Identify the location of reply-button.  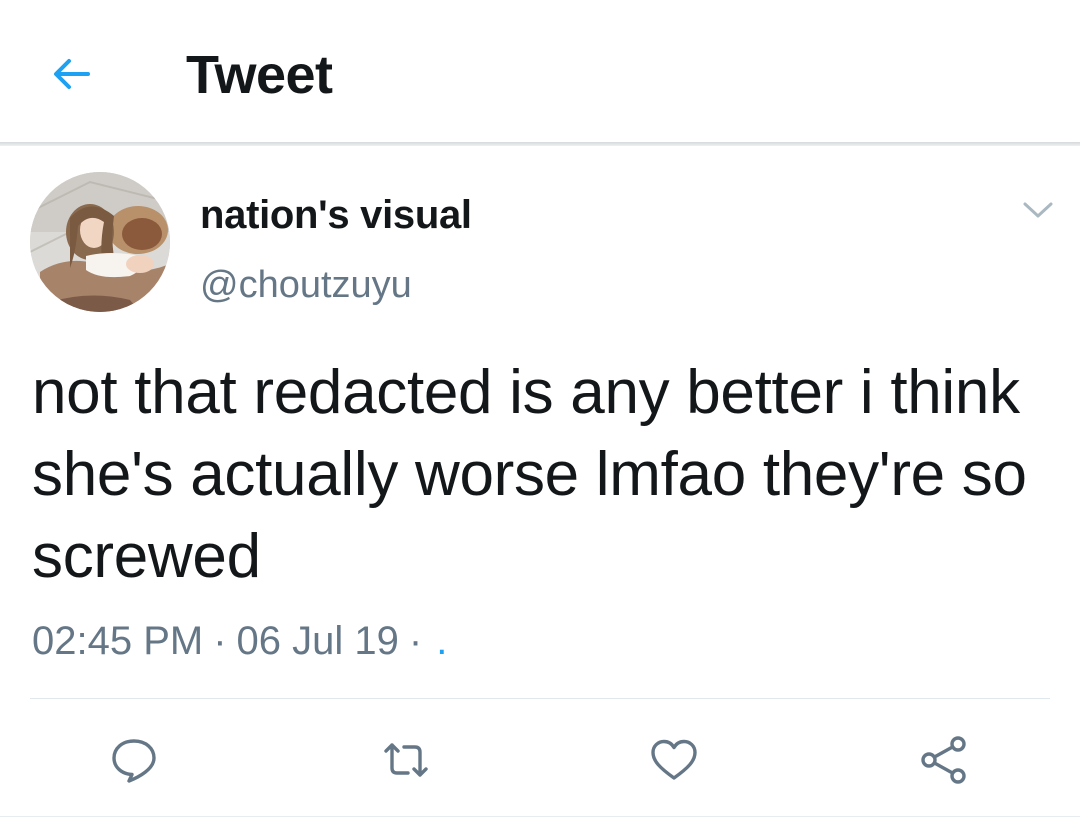
(134, 760).